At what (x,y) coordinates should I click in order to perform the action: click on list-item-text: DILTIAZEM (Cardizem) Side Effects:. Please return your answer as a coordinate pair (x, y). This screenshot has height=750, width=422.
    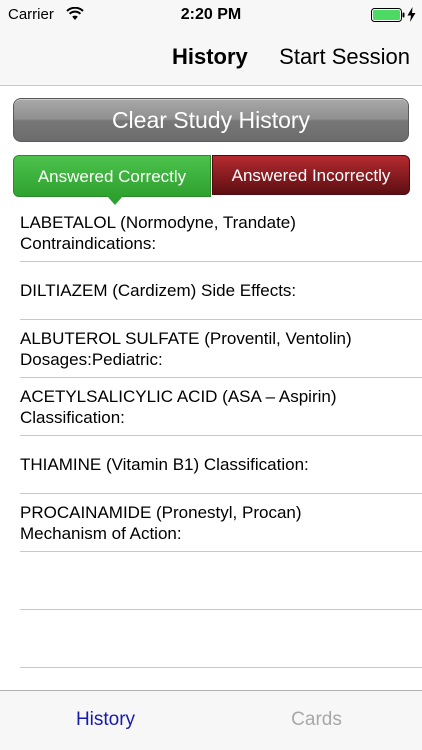
    Looking at the image, I should click on (158, 290).